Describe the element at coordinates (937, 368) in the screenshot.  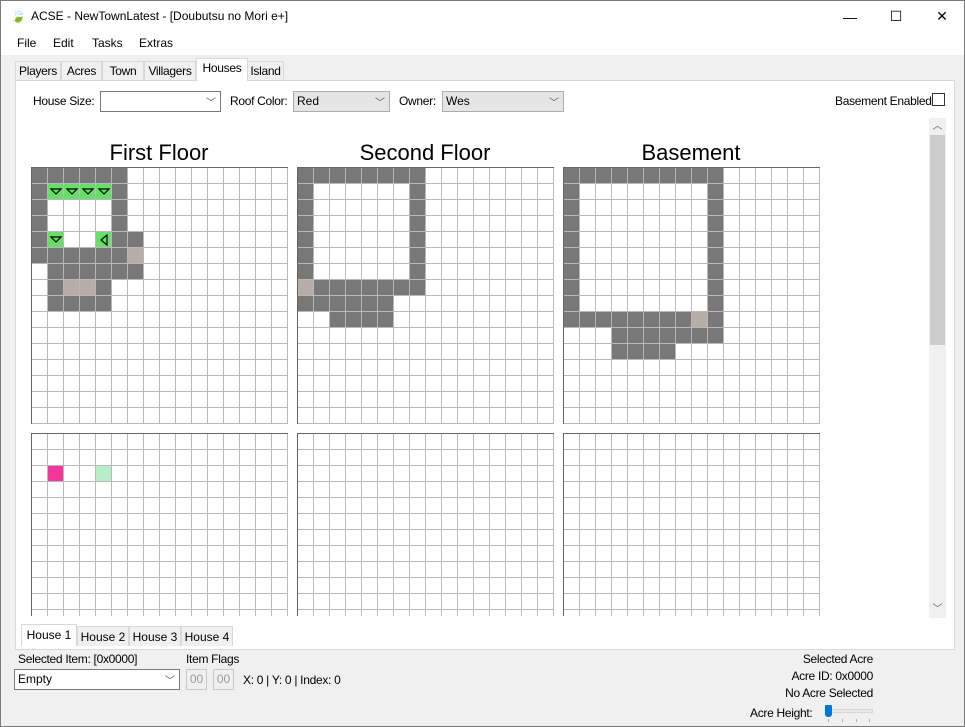
I see `vertical-scrollbar: ︿ ﹀` at that location.